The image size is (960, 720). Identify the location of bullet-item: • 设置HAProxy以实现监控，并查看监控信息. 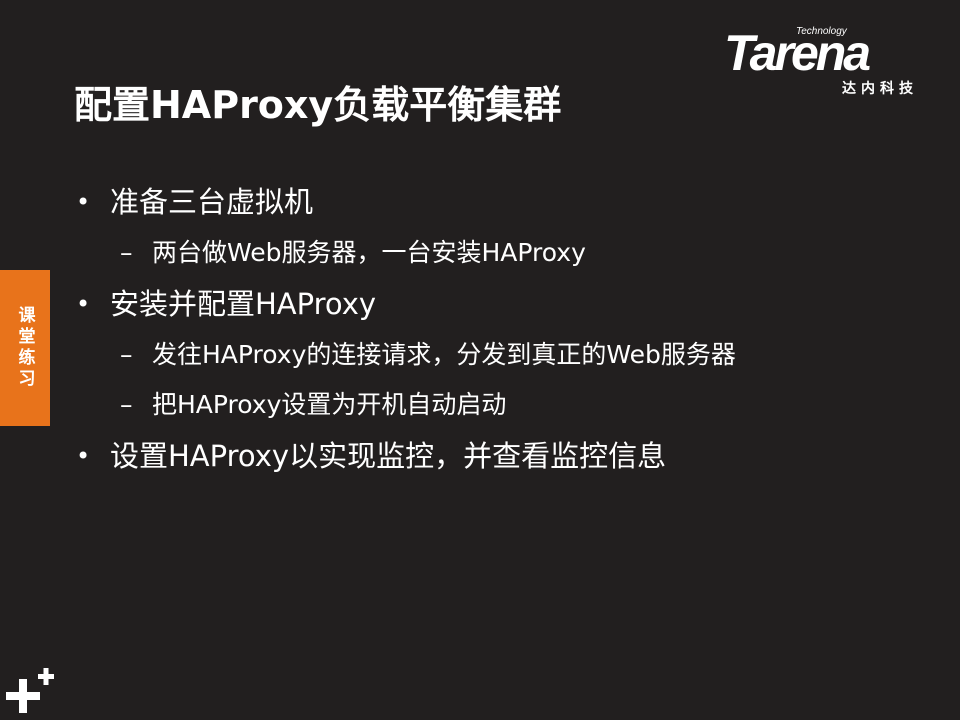
(506, 456).